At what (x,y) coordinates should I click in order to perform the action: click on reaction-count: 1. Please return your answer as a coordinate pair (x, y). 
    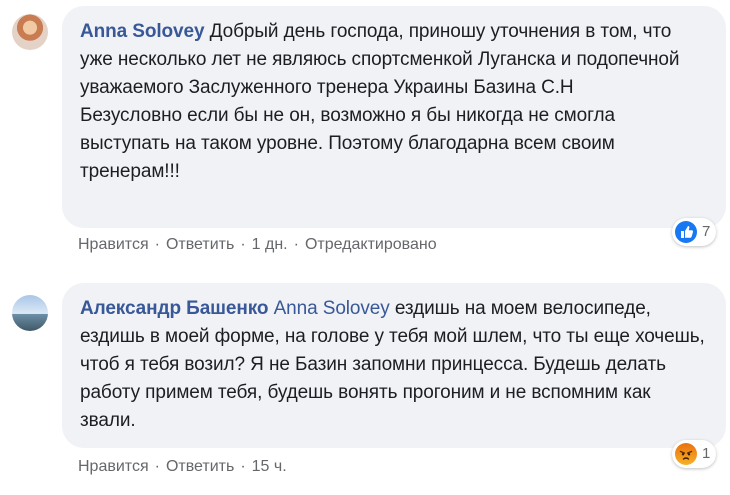
    Looking at the image, I should click on (706, 453).